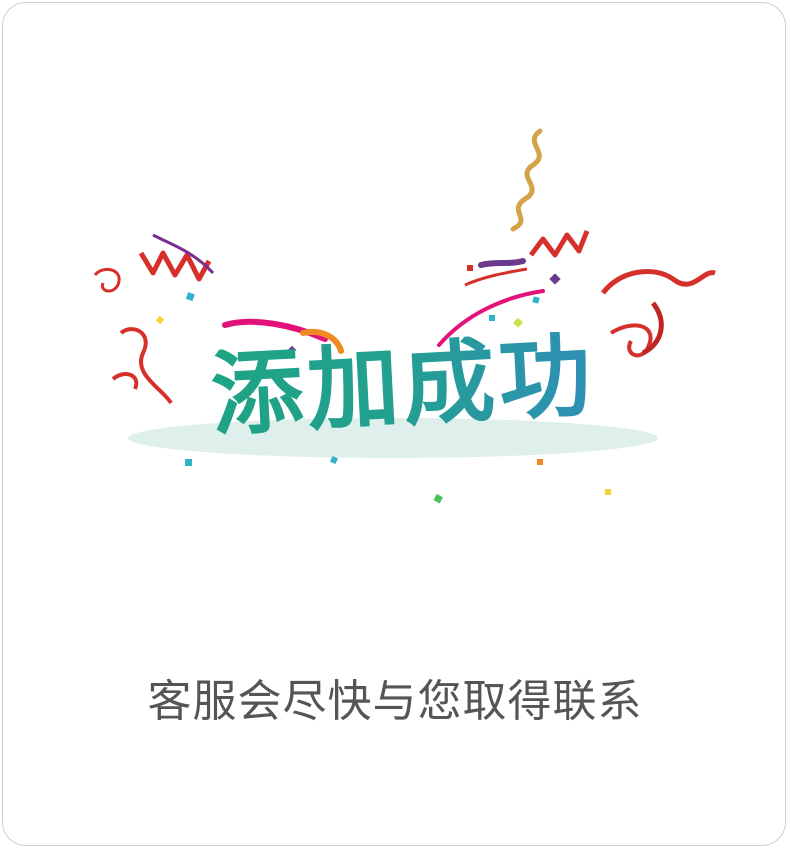 The image size is (790, 850). What do you see at coordinates (395, 701) in the screenshot?
I see `contact-message: 客服会尽快与您取得联系` at bounding box center [395, 701].